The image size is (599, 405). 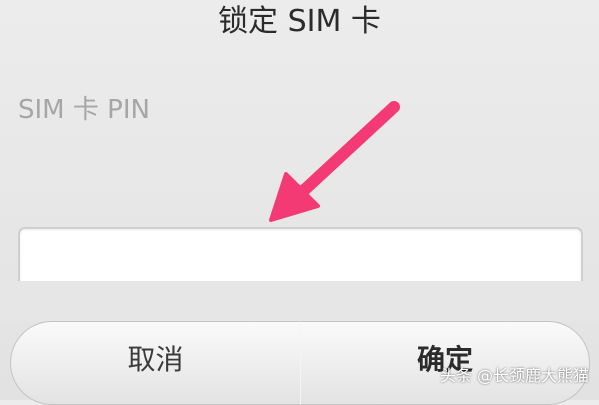 I want to click on watermark-text: 头条 @长颈鹿大熊猫, so click(x=514, y=375).